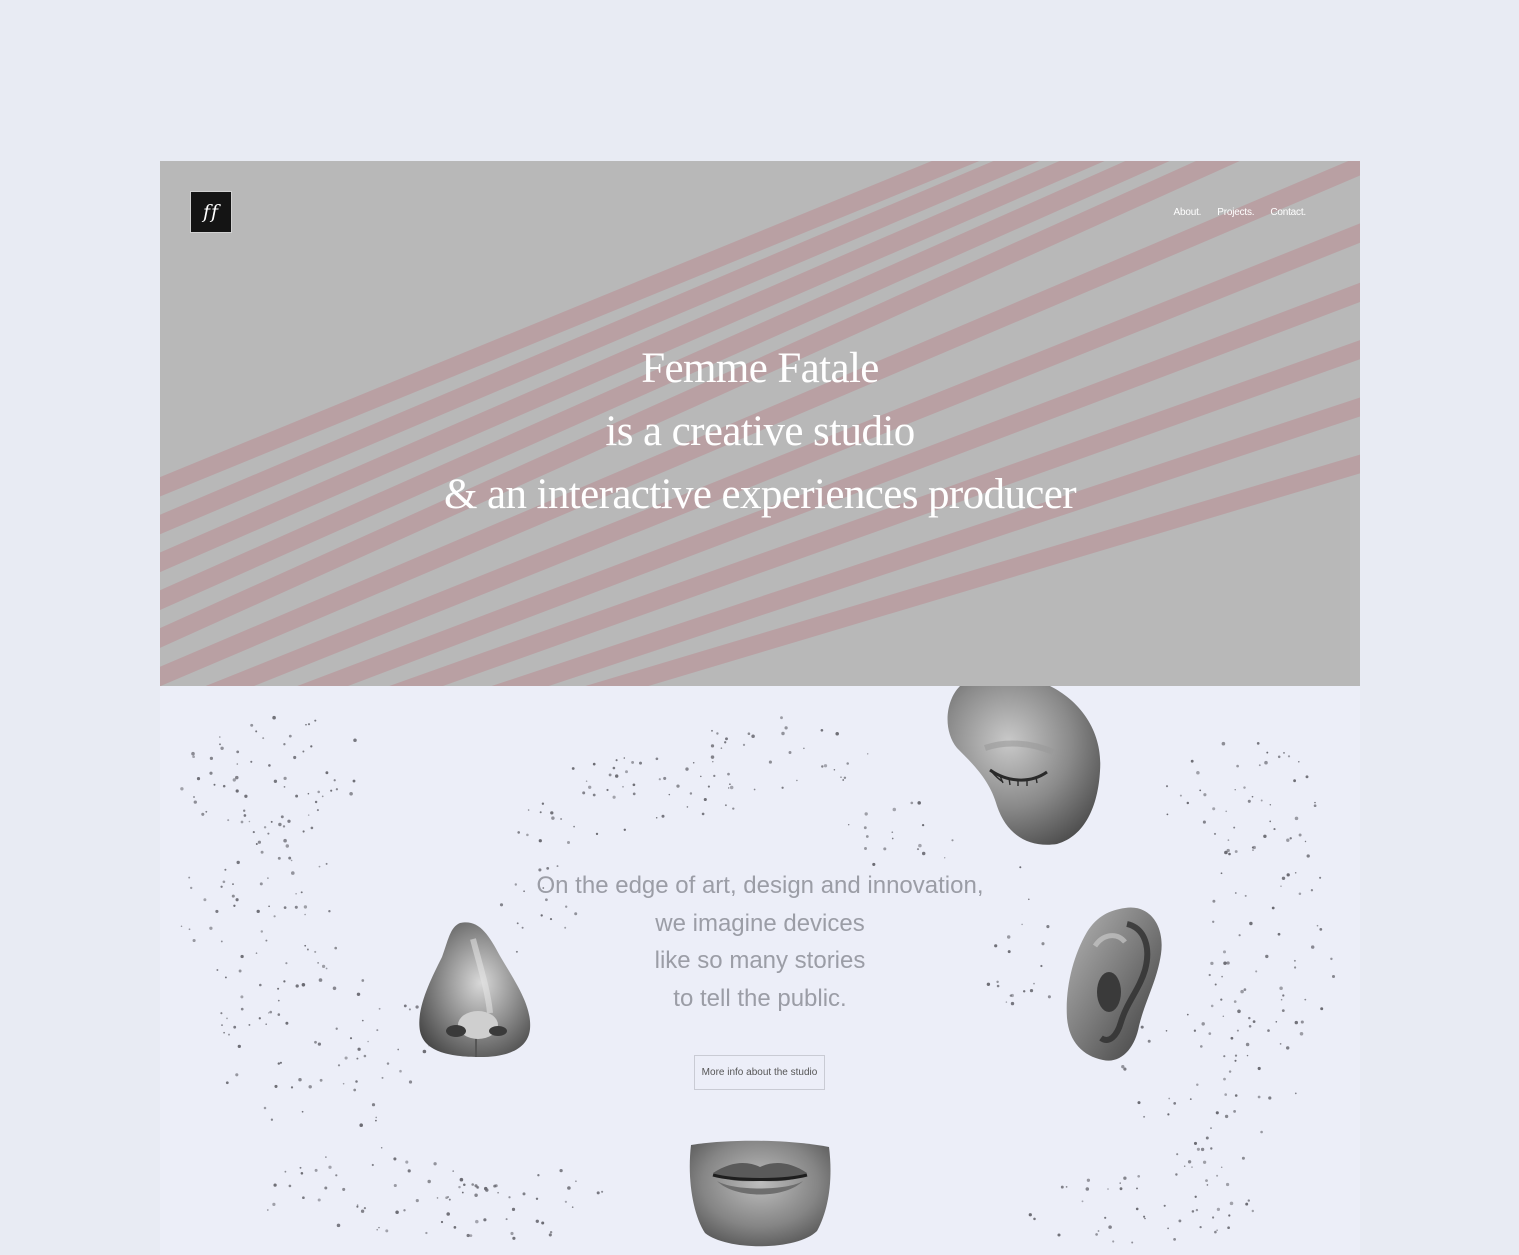 The height and width of the screenshot is (1255, 1519). I want to click on studio-info-button: More info about the studio, so click(759, 1072).